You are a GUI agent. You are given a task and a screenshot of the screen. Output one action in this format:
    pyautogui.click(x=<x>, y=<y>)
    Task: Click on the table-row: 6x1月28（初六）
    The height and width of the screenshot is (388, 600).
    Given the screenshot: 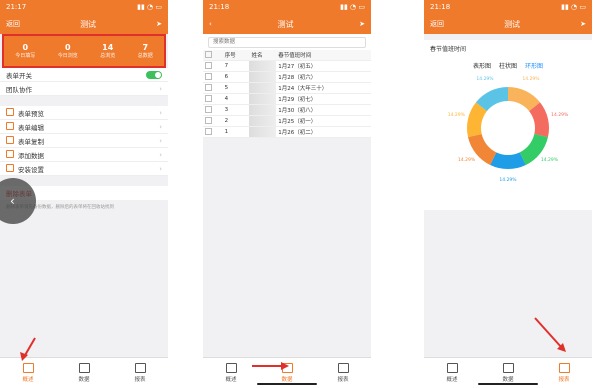 What is the action you would take?
    pyautogui.click(x=287, y=77)
    